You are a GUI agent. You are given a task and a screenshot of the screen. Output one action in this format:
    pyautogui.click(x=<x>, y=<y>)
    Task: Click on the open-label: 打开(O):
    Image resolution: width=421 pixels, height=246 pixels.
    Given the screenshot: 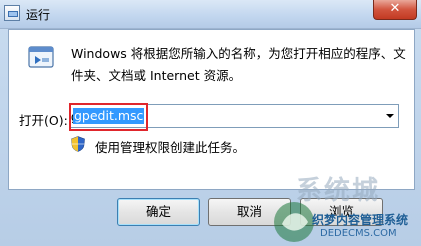 What is the action you would take?
    pyautogui.click(x=43, y=120)
    